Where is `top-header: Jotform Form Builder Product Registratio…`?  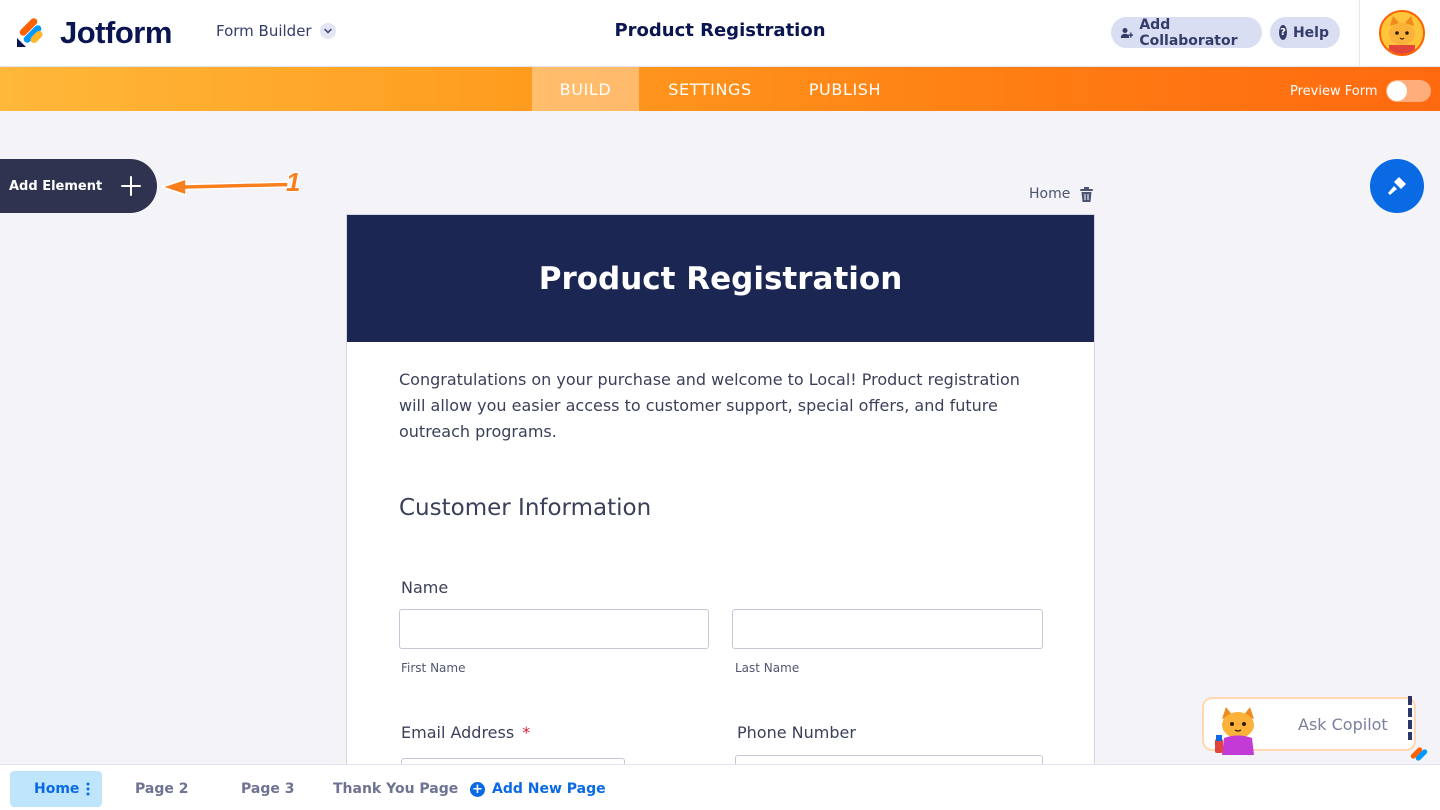
top-header: Jotform Form Builder Product Registratio… is located at coordinates (720, 33).